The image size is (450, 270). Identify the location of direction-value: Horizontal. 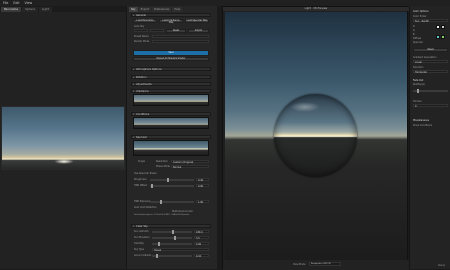
(421, 72).